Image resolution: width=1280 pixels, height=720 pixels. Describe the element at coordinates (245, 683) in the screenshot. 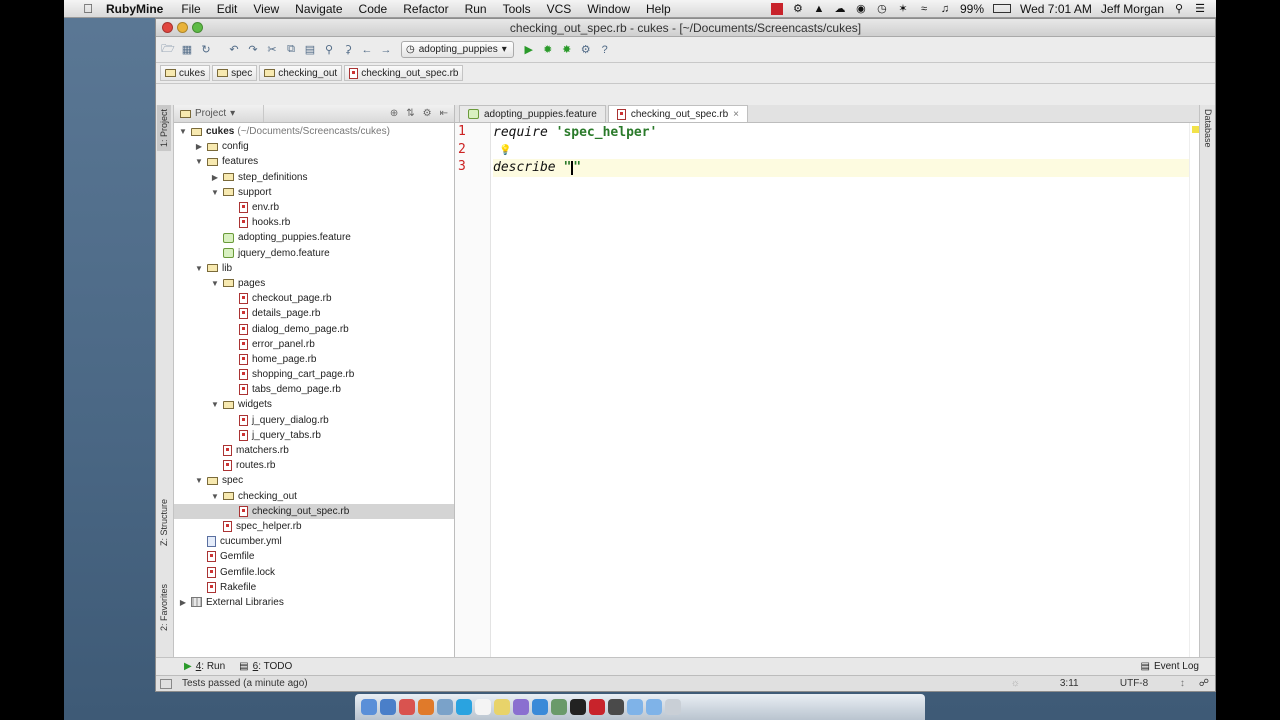

I see `status-message: Tests passed (a minute ago)` at that location.